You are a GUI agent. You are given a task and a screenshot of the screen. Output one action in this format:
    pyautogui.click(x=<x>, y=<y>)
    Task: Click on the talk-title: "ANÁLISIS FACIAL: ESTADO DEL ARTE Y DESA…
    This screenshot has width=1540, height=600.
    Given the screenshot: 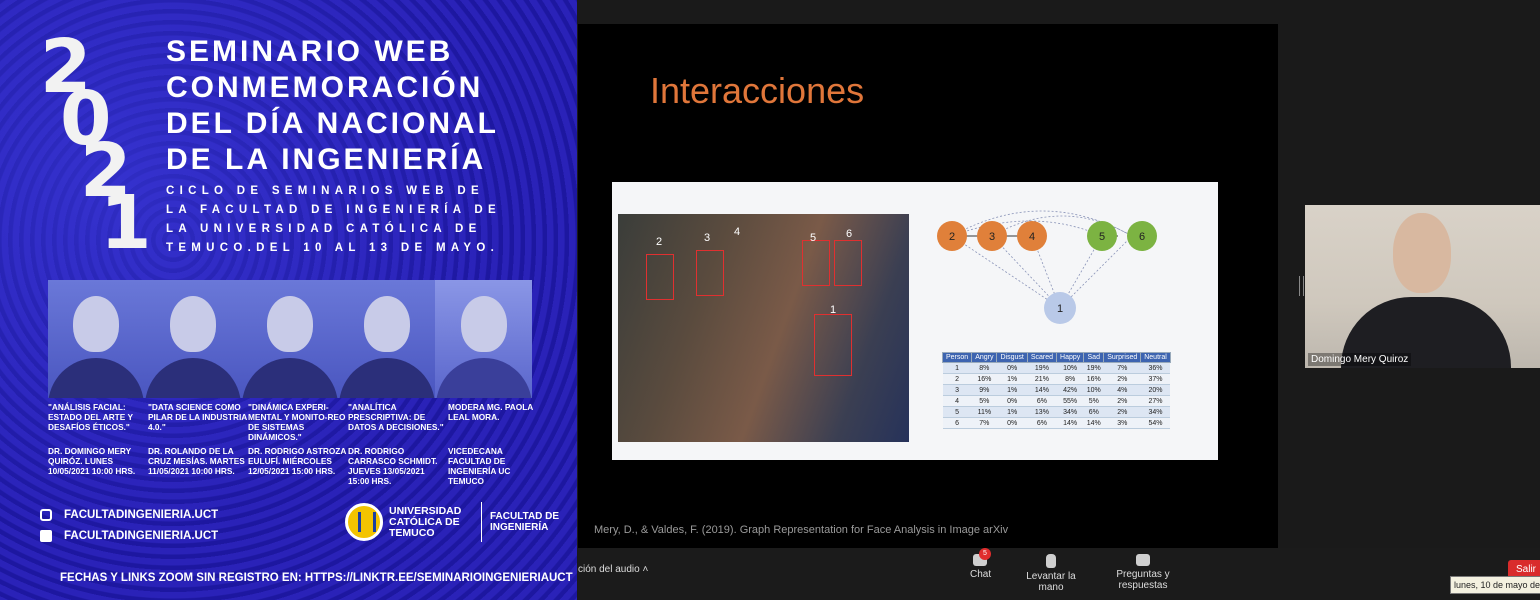 What is the action you would take?
    pyautogui.click(x=90, y=417)
    